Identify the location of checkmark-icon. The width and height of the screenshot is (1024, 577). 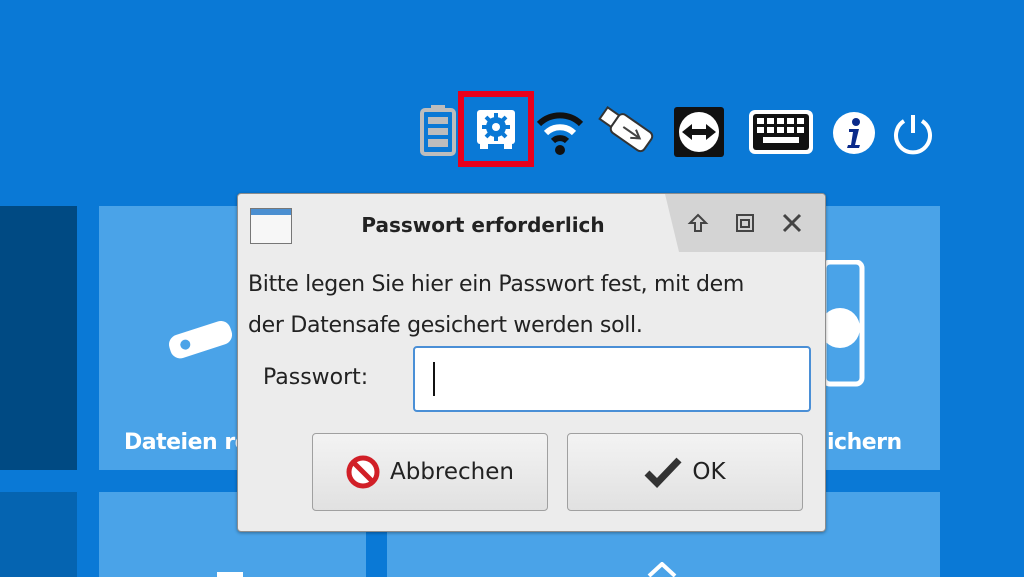
(663, 472).